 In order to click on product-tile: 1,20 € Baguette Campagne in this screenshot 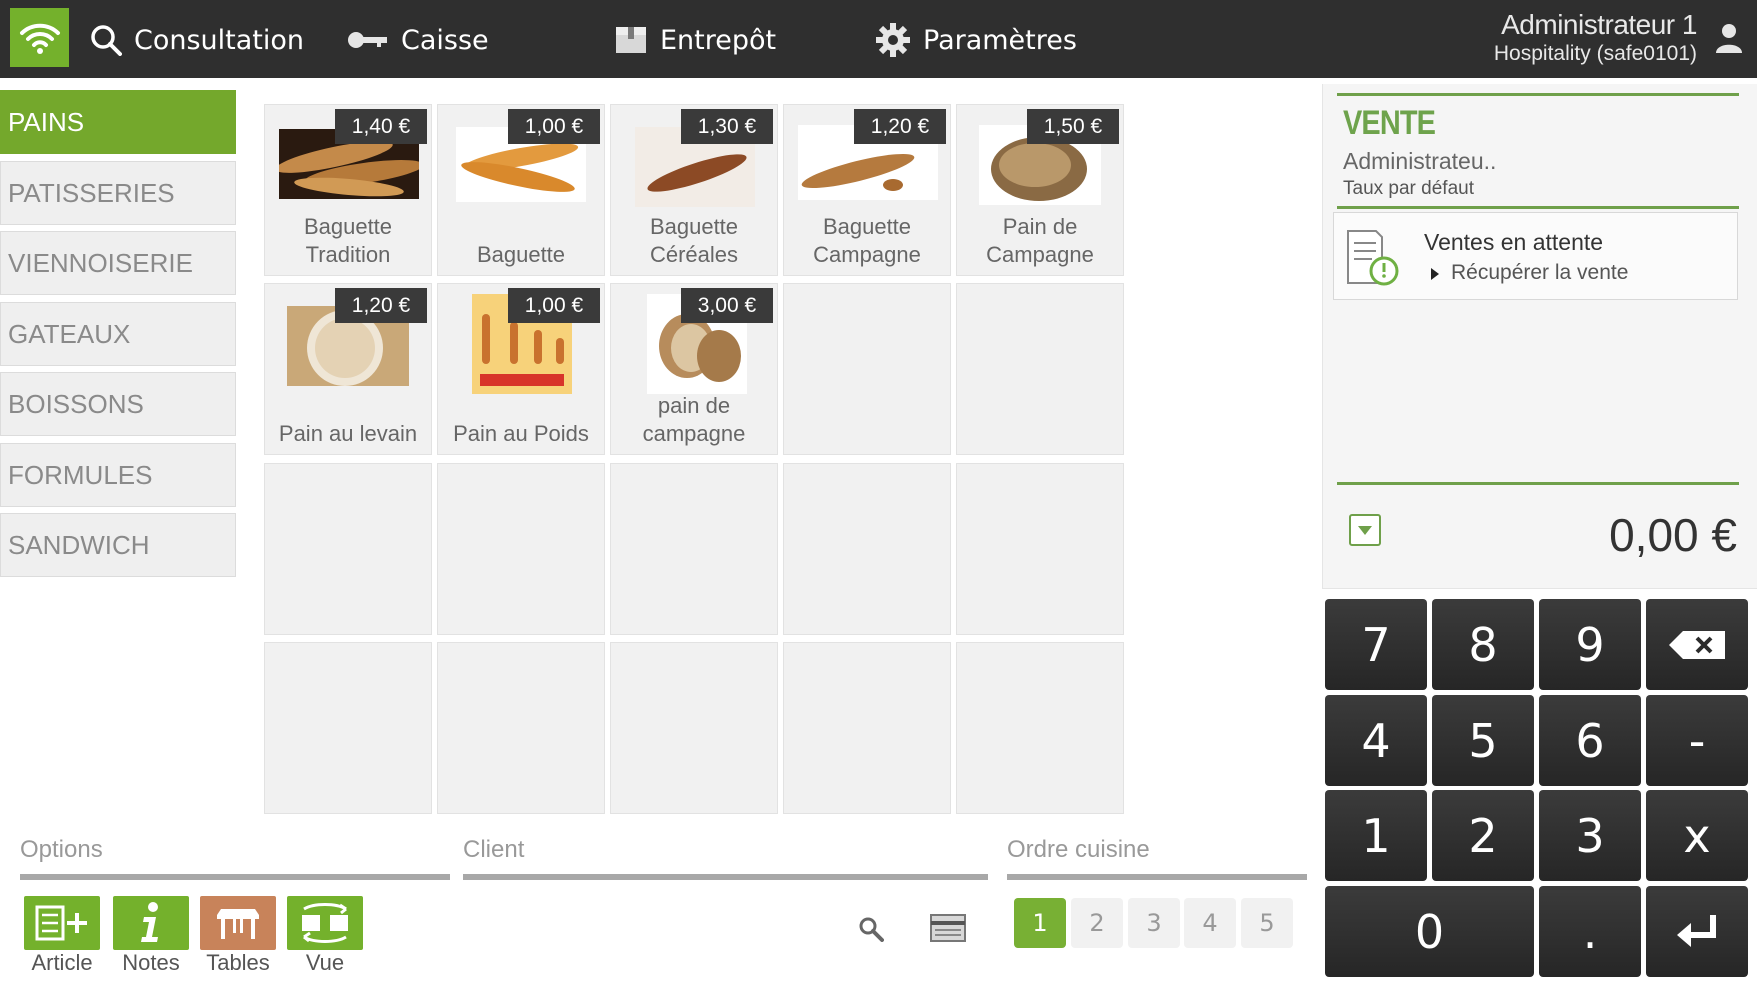, I will do `click(867, 190)`.